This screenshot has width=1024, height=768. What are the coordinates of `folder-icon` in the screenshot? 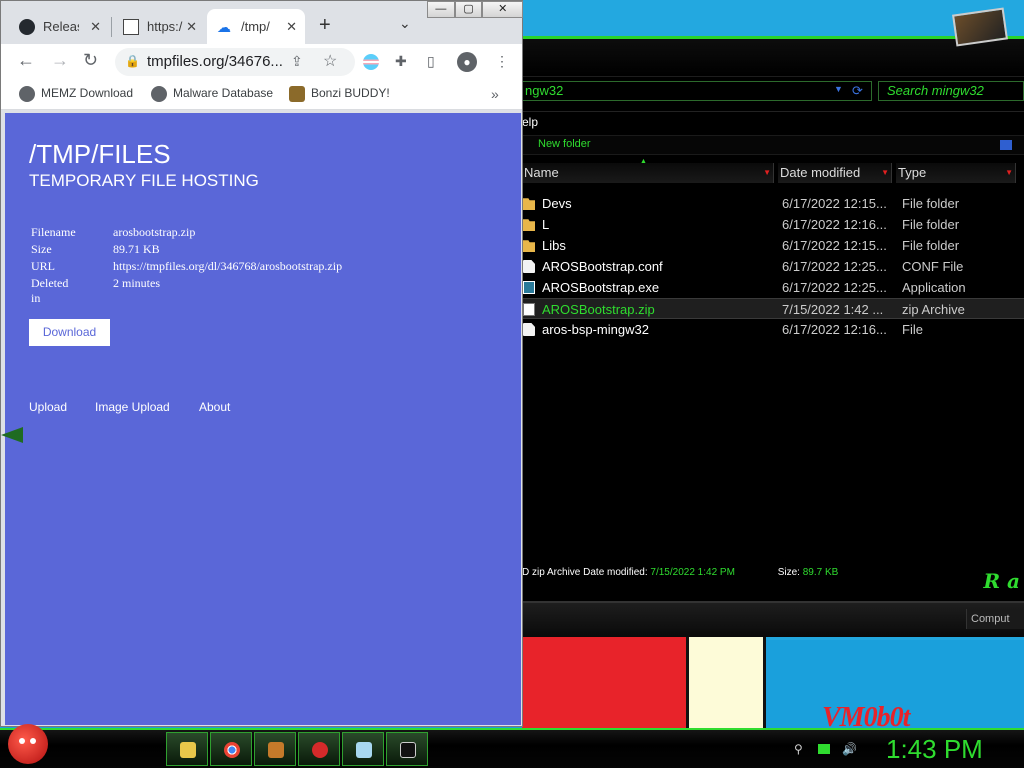 It's located at (529, 204).